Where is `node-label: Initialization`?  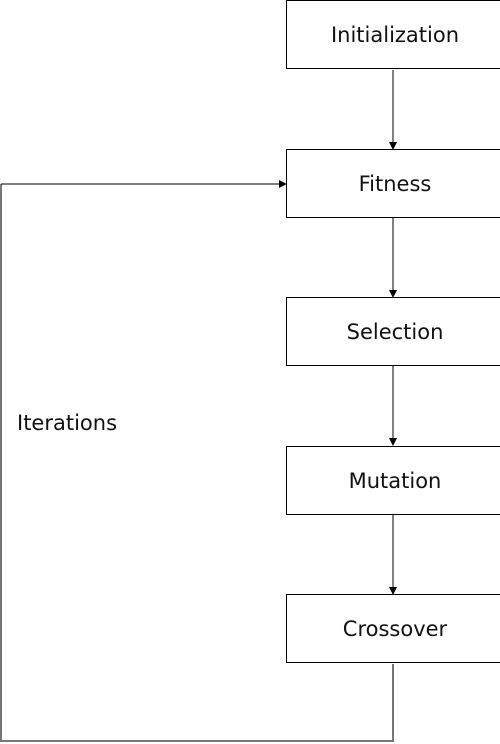
node-label: Initialization is located at coordinates (395, 34).